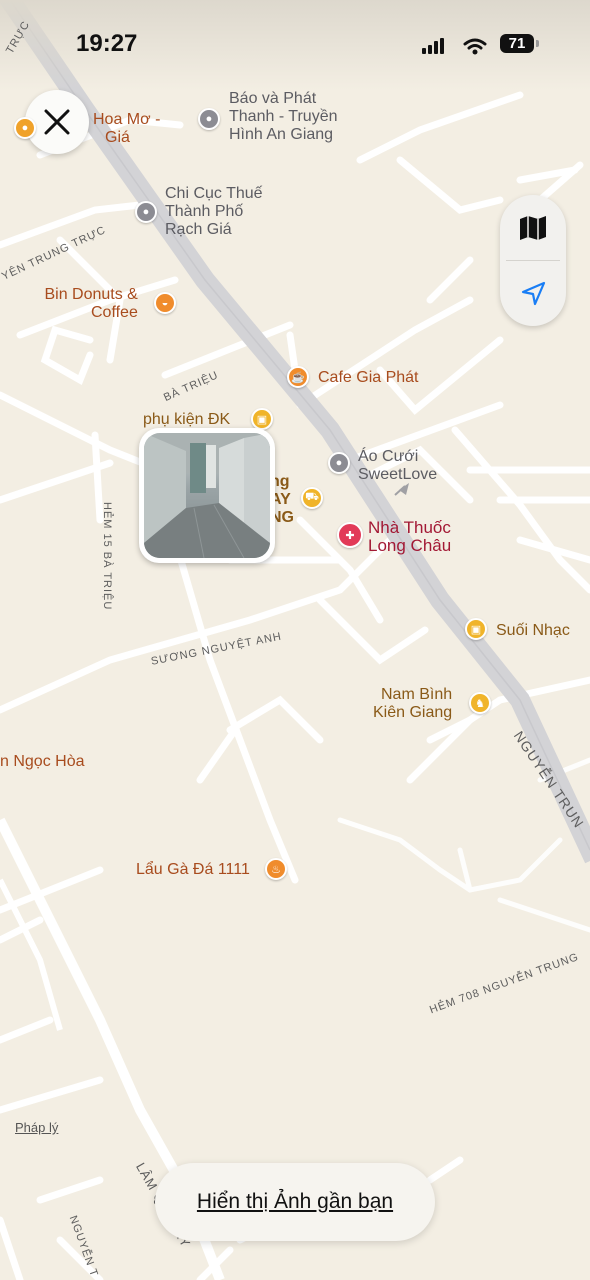 Image resolution: width=590 pixels, height=1280 pixels. What do you see at coordinates (475, 46) in the screenshot?
I see `wifi-icon` at bounding box center [475, 46].